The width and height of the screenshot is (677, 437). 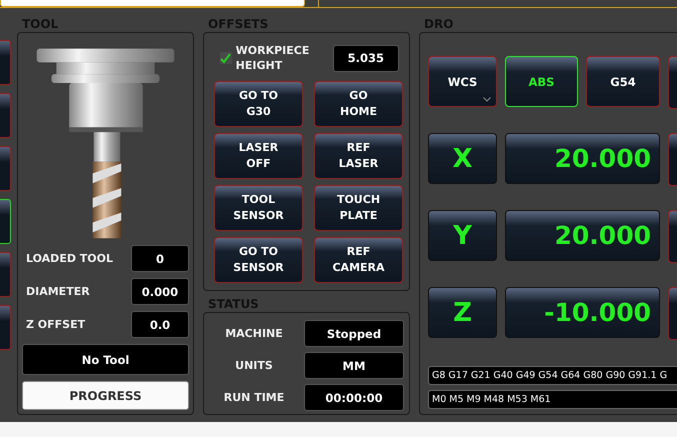 What do you see at coordinates (160, 291) in the screenshot?
I see `value-field: 0.000` at bounding box center [160, 291].